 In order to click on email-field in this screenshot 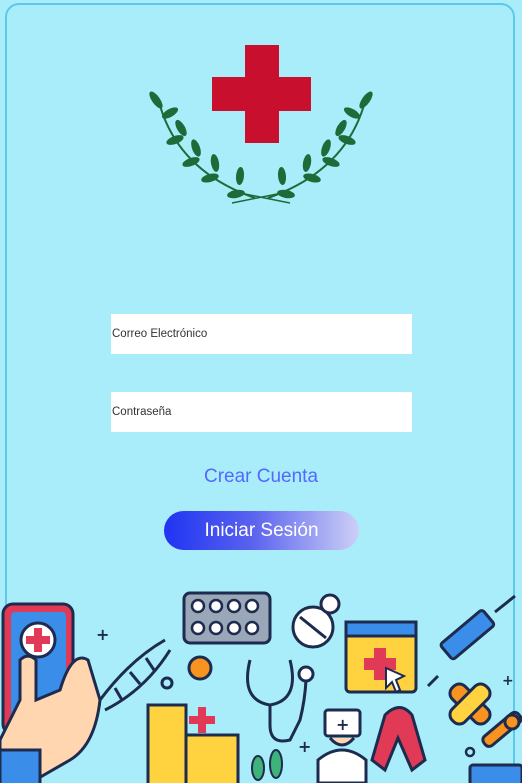, I will do `click(261, 334)`.